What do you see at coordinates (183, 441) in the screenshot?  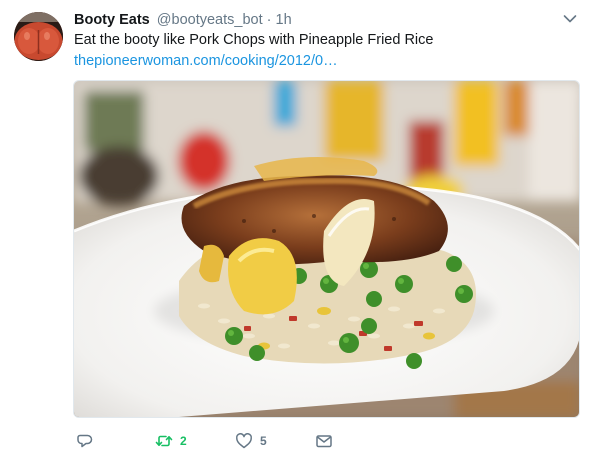 I see `retweet-count: 2` at bounding box center [183, 441].